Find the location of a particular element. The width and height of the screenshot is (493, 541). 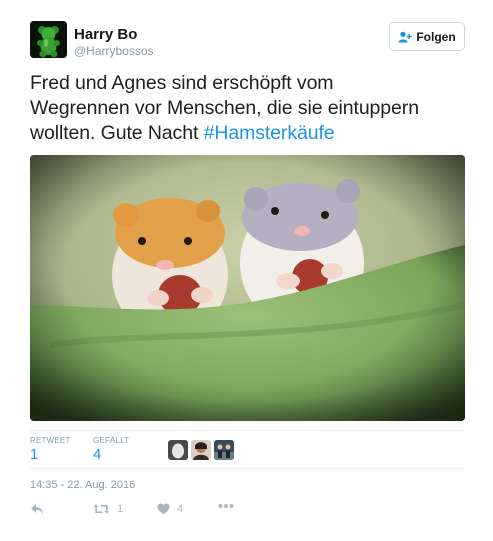

follow-button: Folgen is located at coordinates (427, 36).